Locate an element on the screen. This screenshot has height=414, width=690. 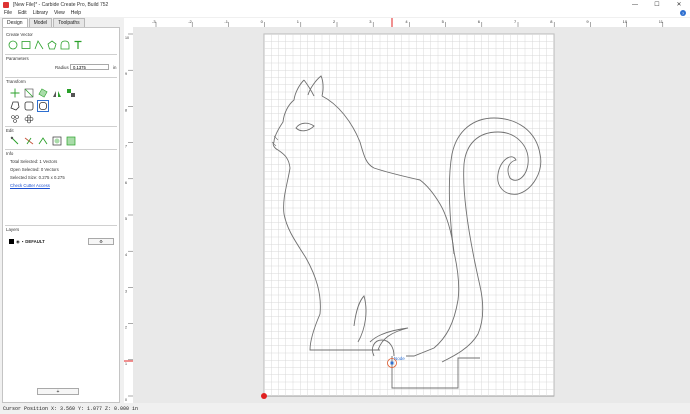
polygon-icon is located at coordinates (52, 45).